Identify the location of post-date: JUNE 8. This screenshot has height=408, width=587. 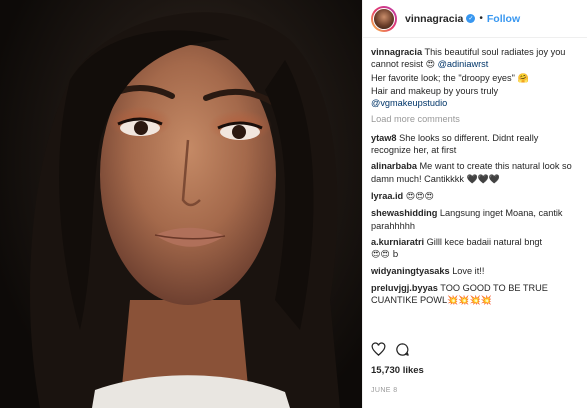
(384, 390).